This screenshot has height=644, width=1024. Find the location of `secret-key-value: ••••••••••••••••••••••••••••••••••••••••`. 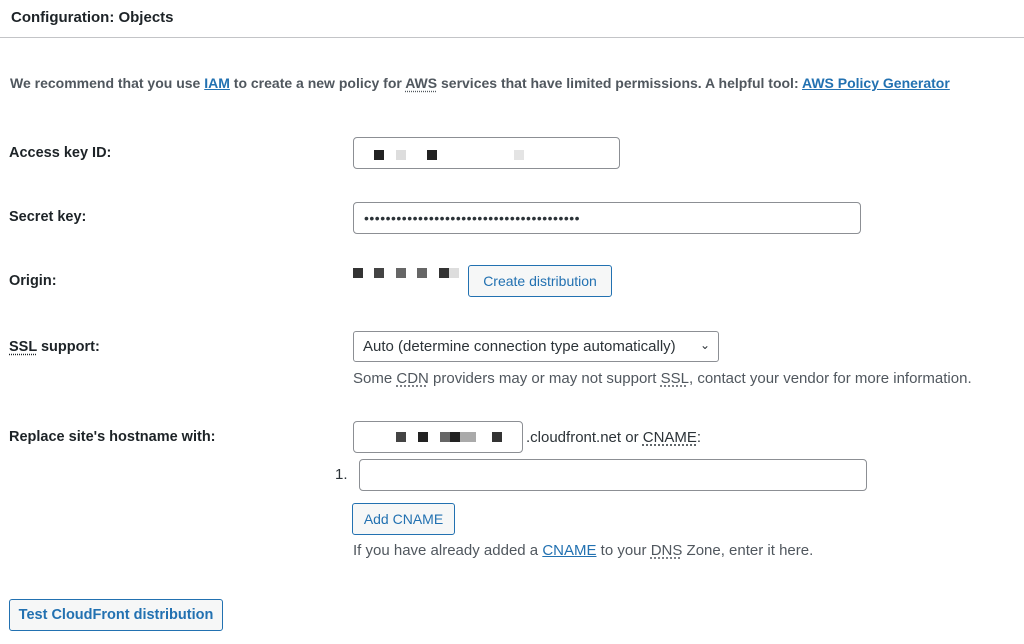

secret-key-value: •••••••••••••••••••••••••••••••••••••••• is located at coordinates (472, 218).